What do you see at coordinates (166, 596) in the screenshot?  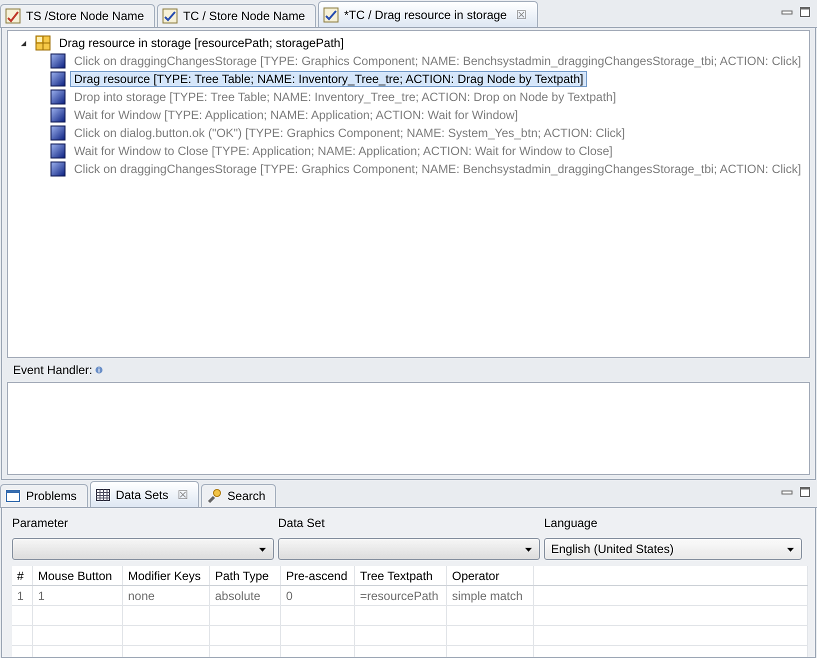 I see `table-cell: none` at bounding box center [166, 596].